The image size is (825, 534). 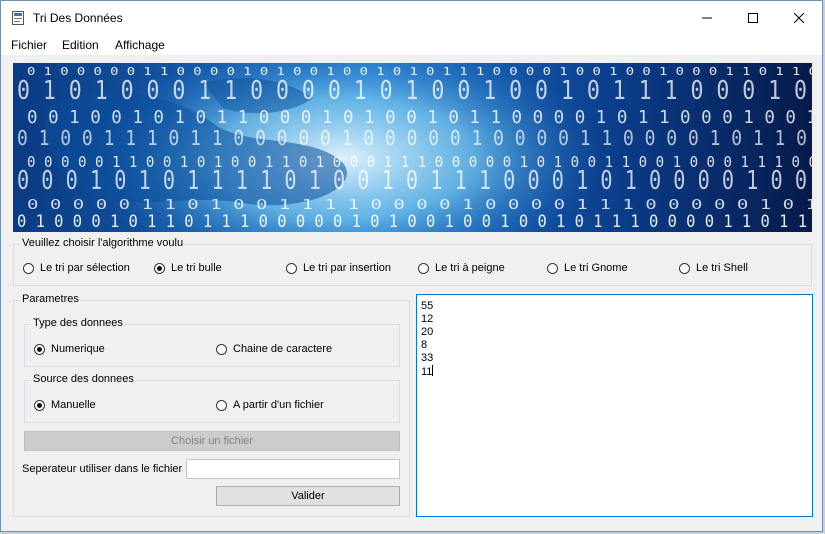 I want to click on radio-numerique-label: Numerique, so click(x=78, y=349).